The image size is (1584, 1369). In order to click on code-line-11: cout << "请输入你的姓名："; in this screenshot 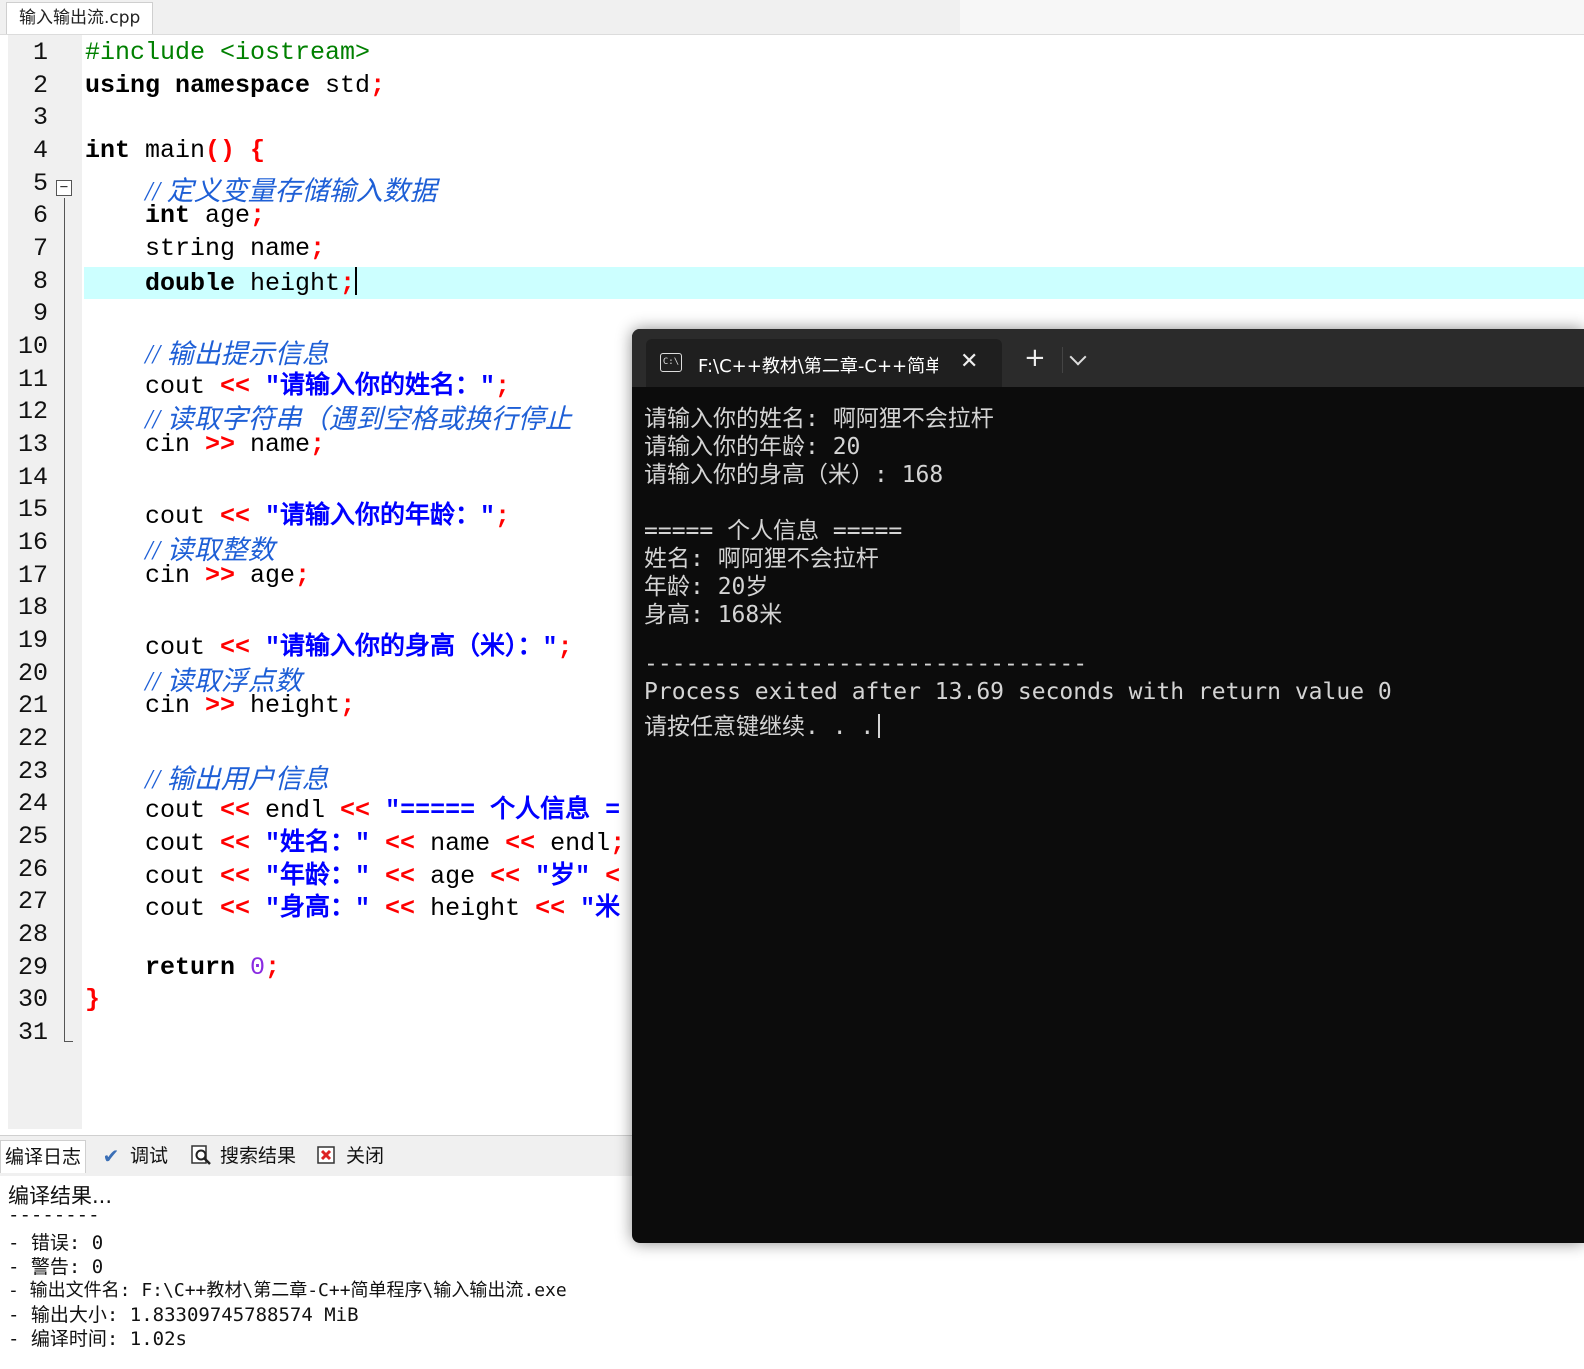, I will do `click(297, 383)`.